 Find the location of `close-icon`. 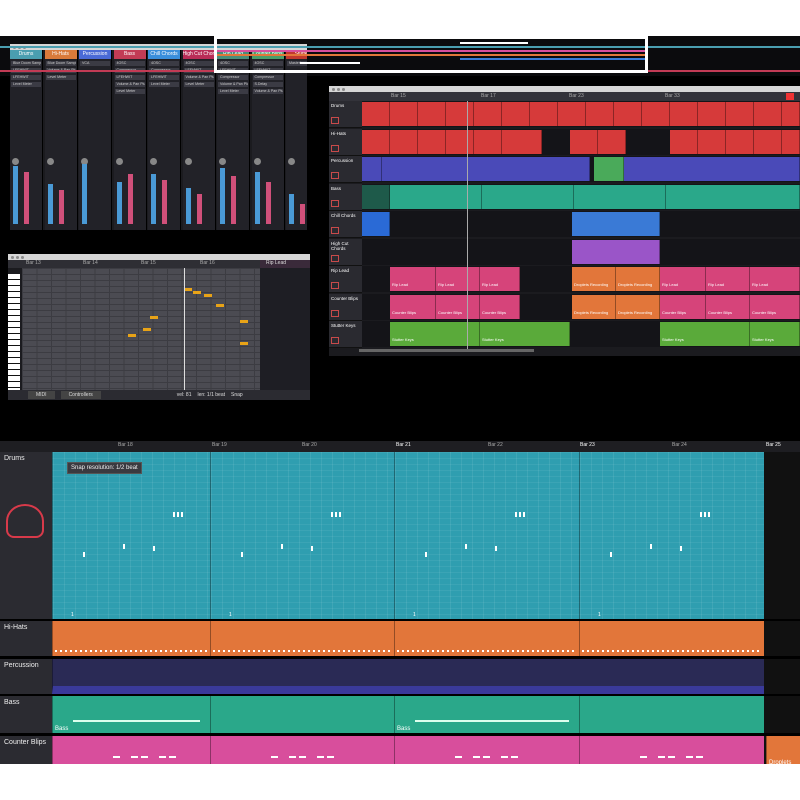

close-icon is located at coordinates (333, 89).